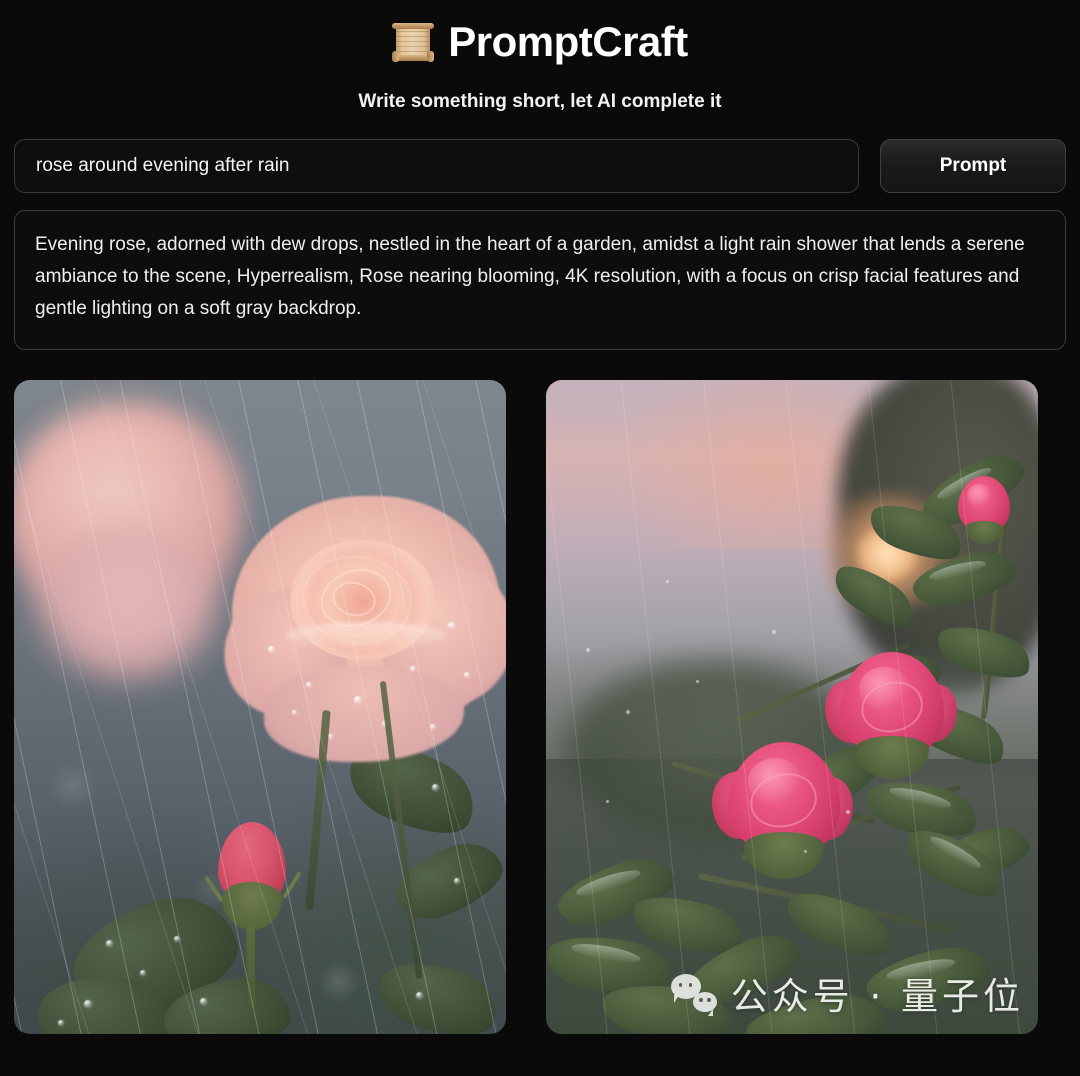  What do you see at coordinates (413, 42) in the screenshot?
I see `scroll-icon` at bounding box center [413, 42].